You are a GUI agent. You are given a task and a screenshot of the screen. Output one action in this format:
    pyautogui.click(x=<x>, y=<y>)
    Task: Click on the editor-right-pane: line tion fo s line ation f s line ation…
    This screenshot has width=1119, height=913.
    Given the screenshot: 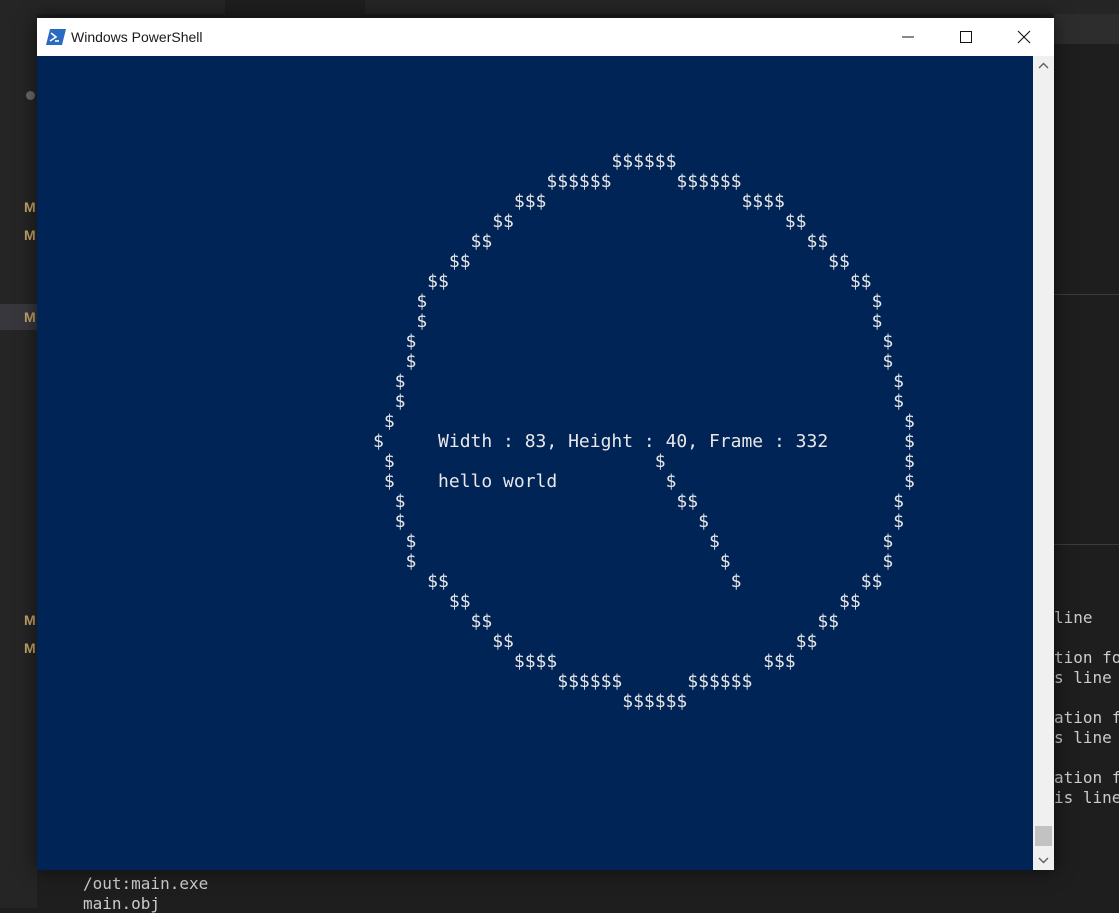 What is the action you would take?
    pyautogui.click(x=1086, y=461)
    